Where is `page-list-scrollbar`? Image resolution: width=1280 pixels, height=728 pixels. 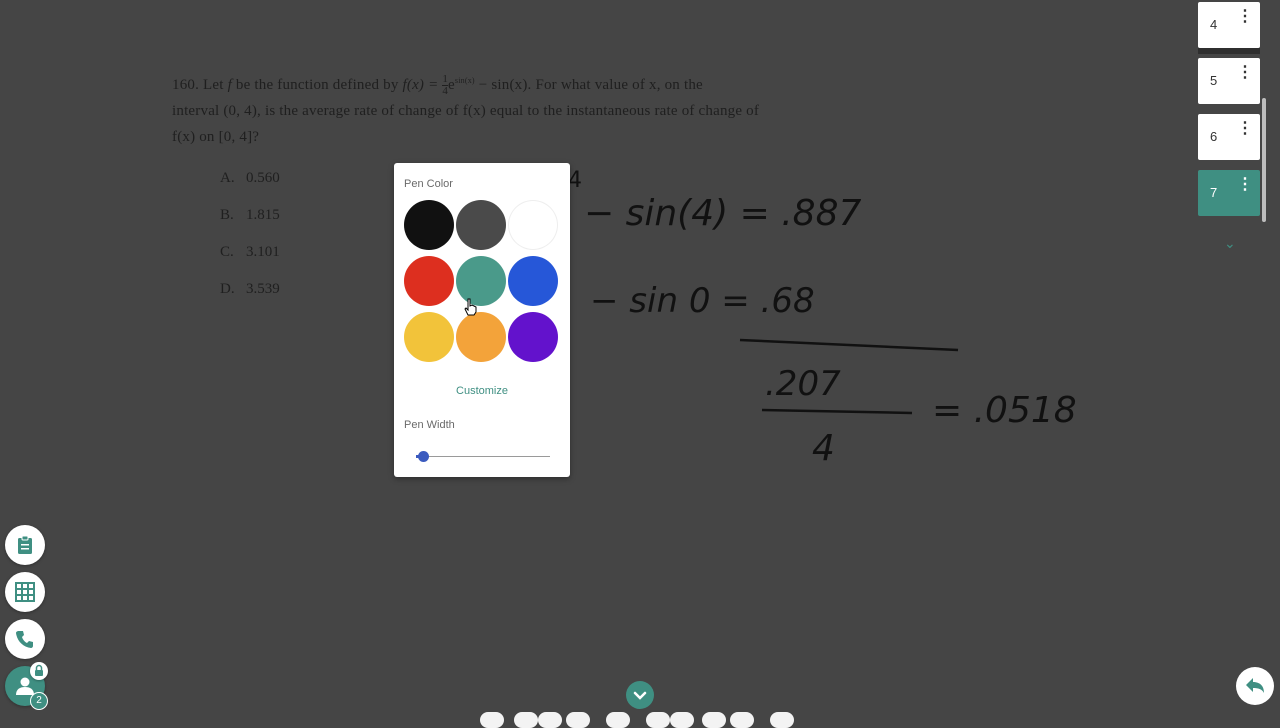
page-list-scrollbar is located at coordinates (1264, 160).